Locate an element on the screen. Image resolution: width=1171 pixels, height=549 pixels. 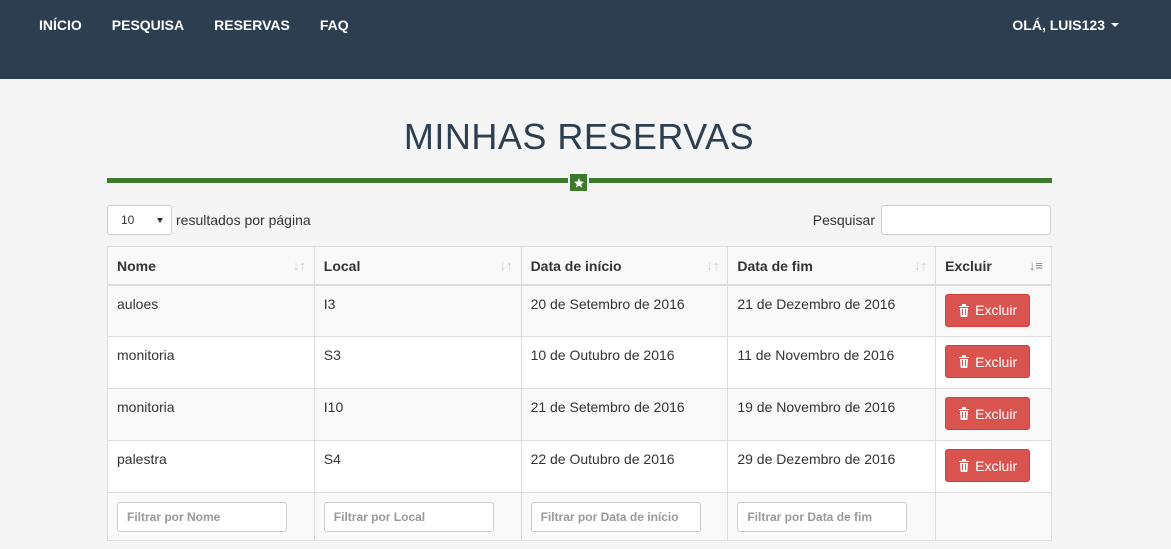
column-header-data-fim: Data de fim ↓↑ is located at coordinates (832, 266).